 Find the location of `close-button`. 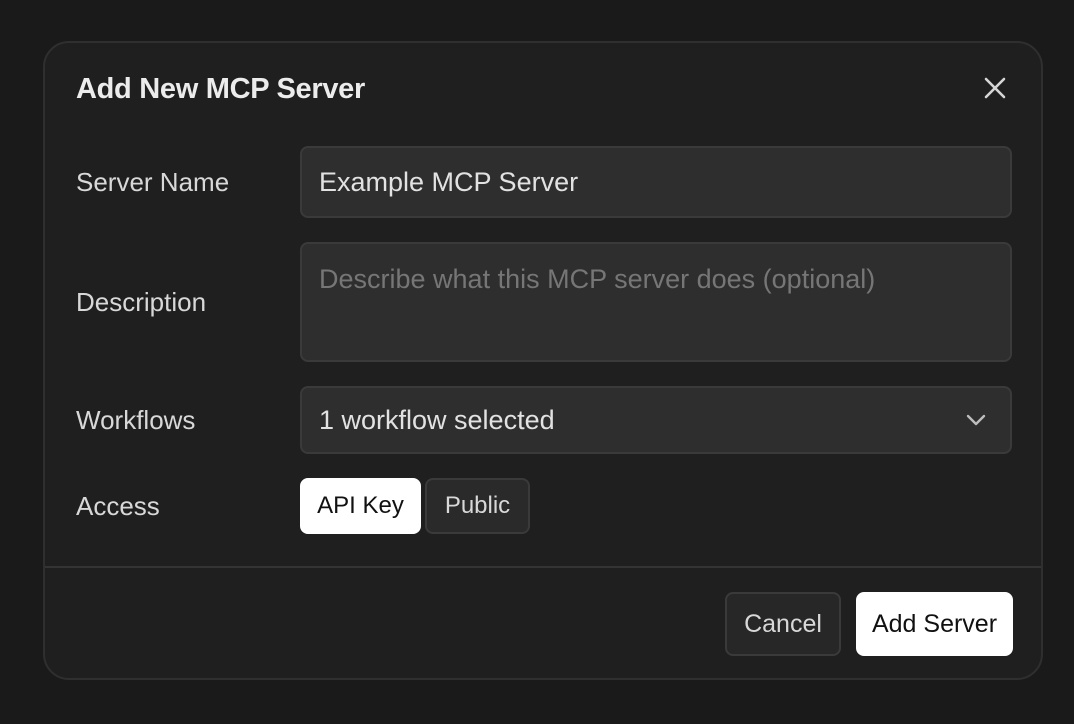

close-button is located at coordinates (995, 88).